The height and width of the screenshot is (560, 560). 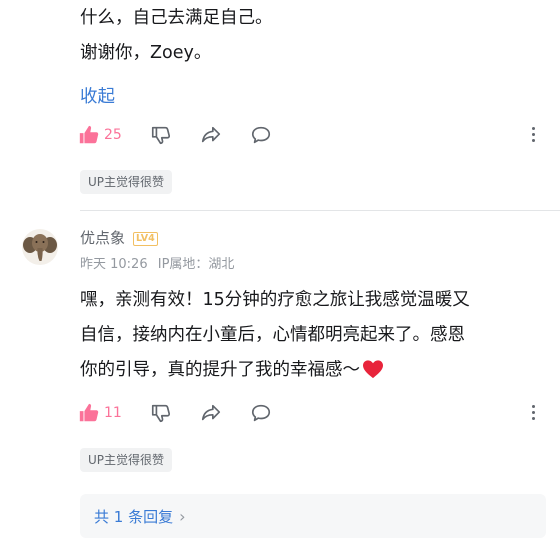 What do you see at coordinates (220, 370) in the screenshot?
I see `comment-text: 你的引导，真的提升了我的幸福感～` at bounding box center [220, 370].